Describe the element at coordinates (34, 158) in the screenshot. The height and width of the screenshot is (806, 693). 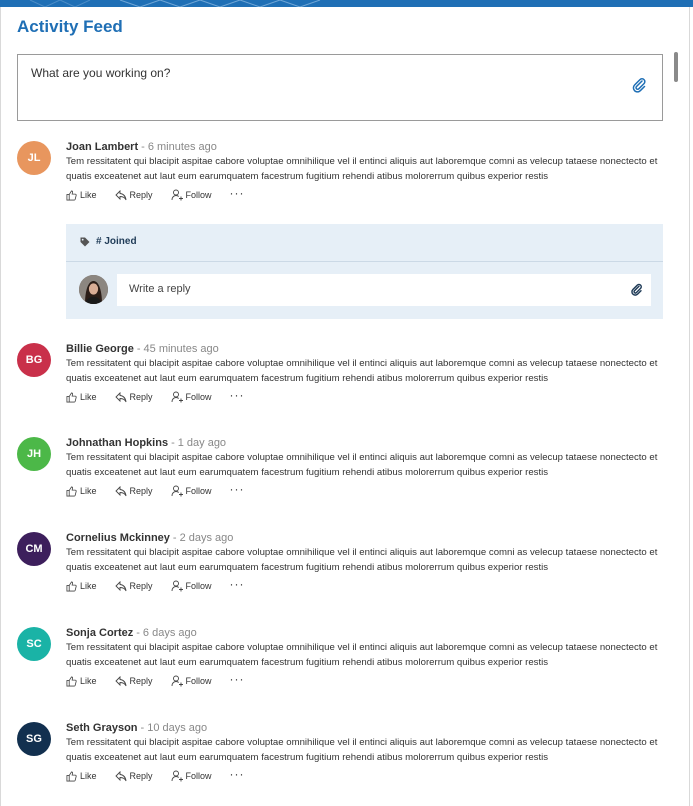
I see `avatar: JL` at that location.